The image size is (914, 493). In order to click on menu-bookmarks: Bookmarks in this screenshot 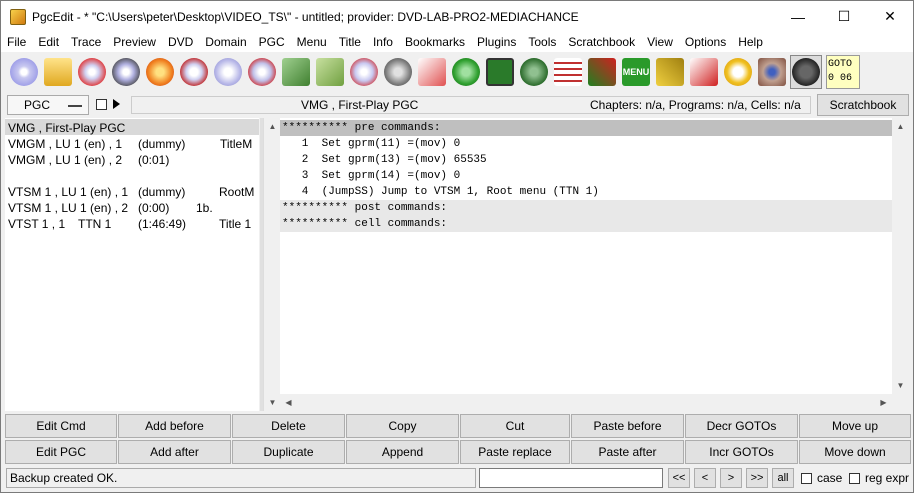, I will do `click(435, 42)`.